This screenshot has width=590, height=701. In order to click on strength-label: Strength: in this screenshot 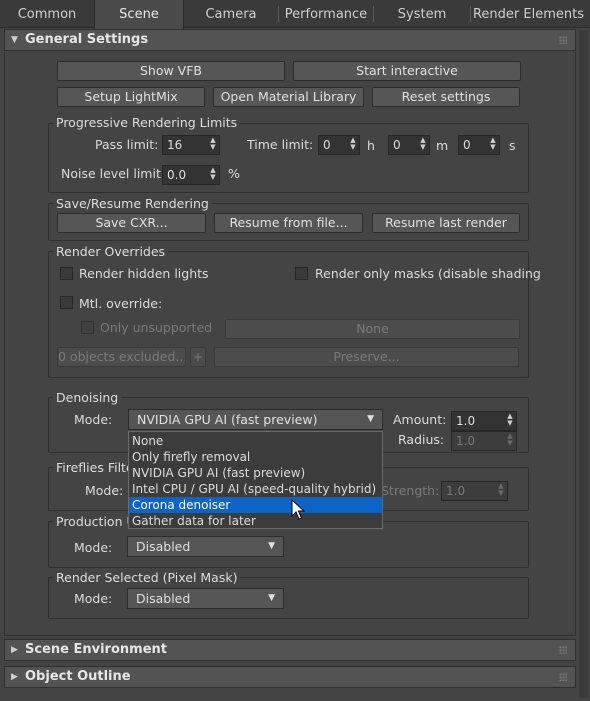, I will do `click(410, 490)`.